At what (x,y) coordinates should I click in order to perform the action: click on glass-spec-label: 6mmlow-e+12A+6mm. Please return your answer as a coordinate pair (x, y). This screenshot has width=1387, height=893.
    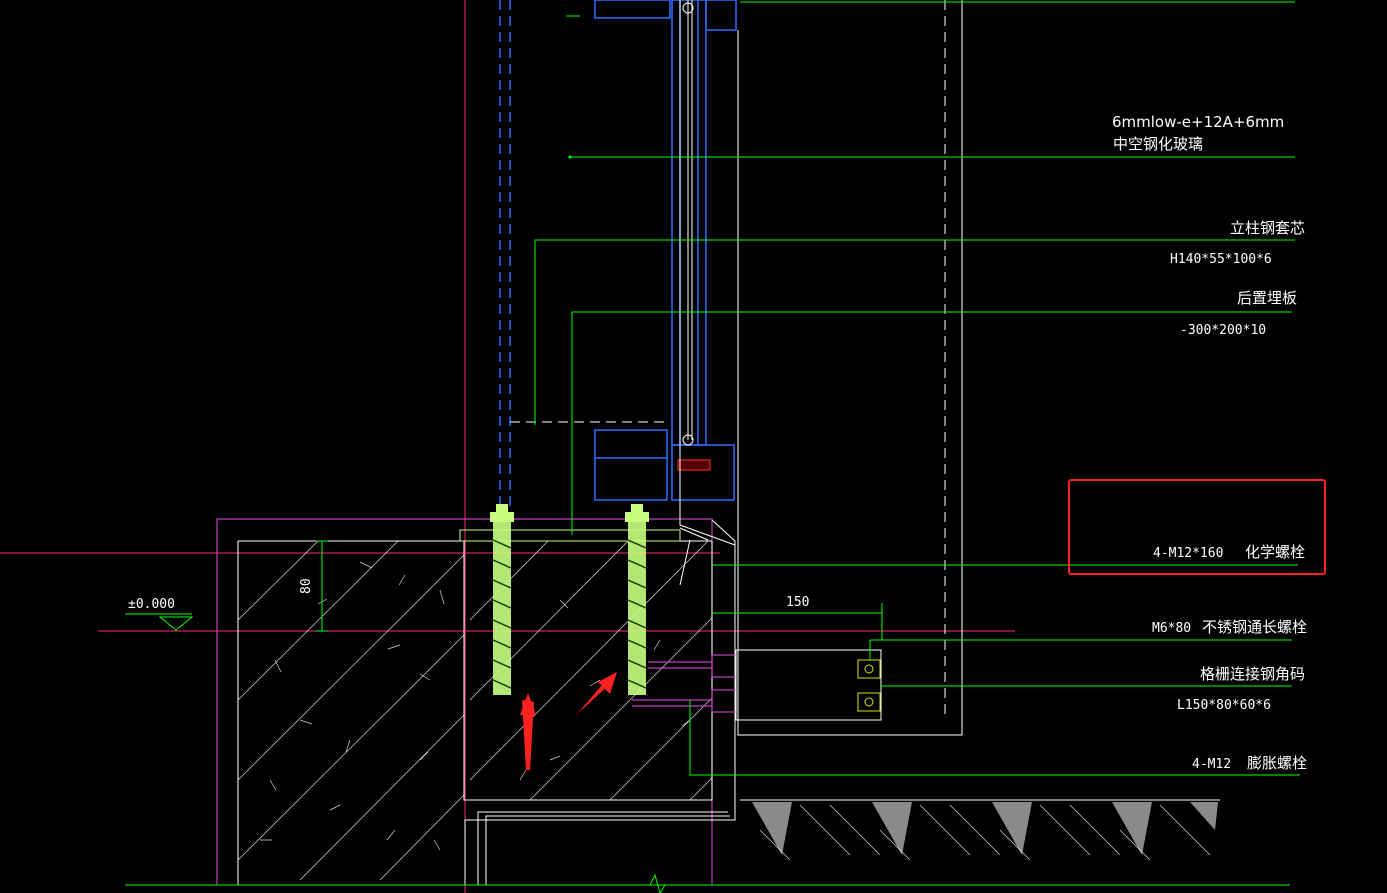
    Looking at the image, I should click on (1198, 122).